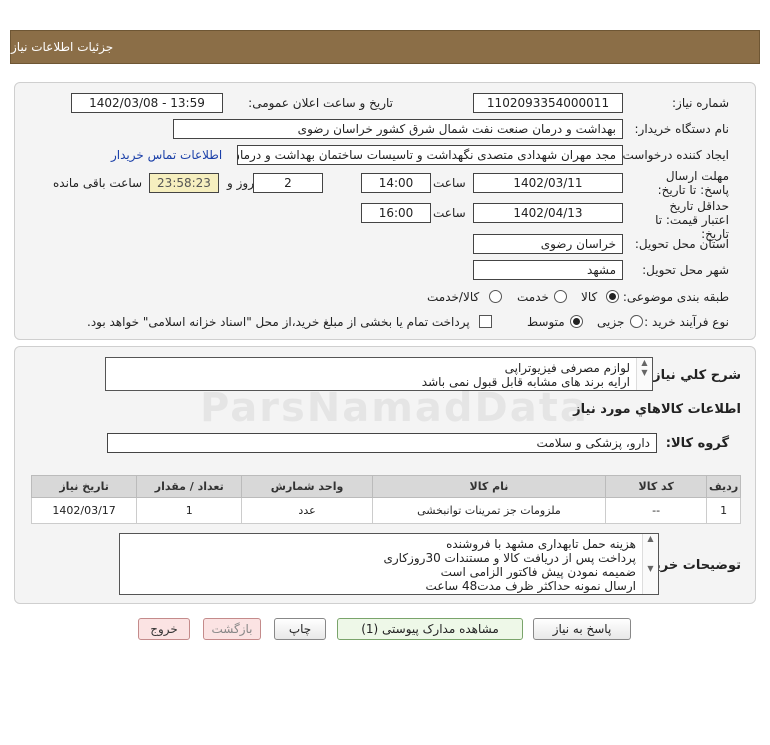 This screenshot has width=770, height=745. What do you see at coordinates (300, 629) in the screenshot?
I see `print-button: چاپ` at bounding box center [300, 629].